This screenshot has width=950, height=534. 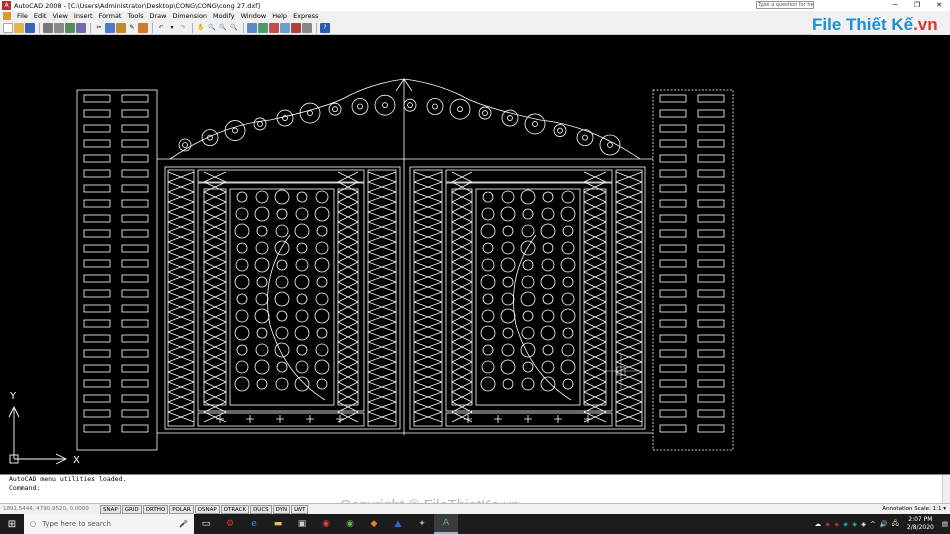 I want to click on chevron-up-icon: ^, so click(x=872, y=524).